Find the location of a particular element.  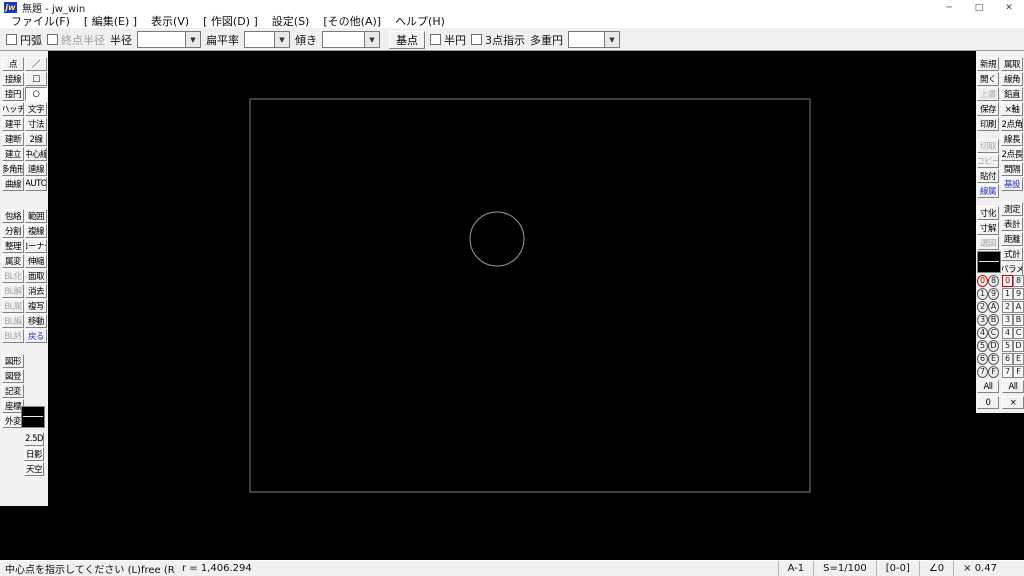

connected-line-button: 連線 is located at coordinates (36, 169).